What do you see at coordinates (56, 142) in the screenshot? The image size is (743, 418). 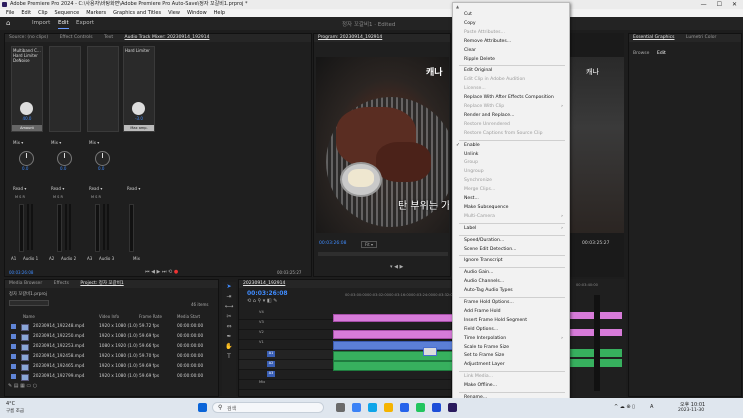 I see `mix-dropdown-2: Mix ▾` at bounding box center [56, 142].